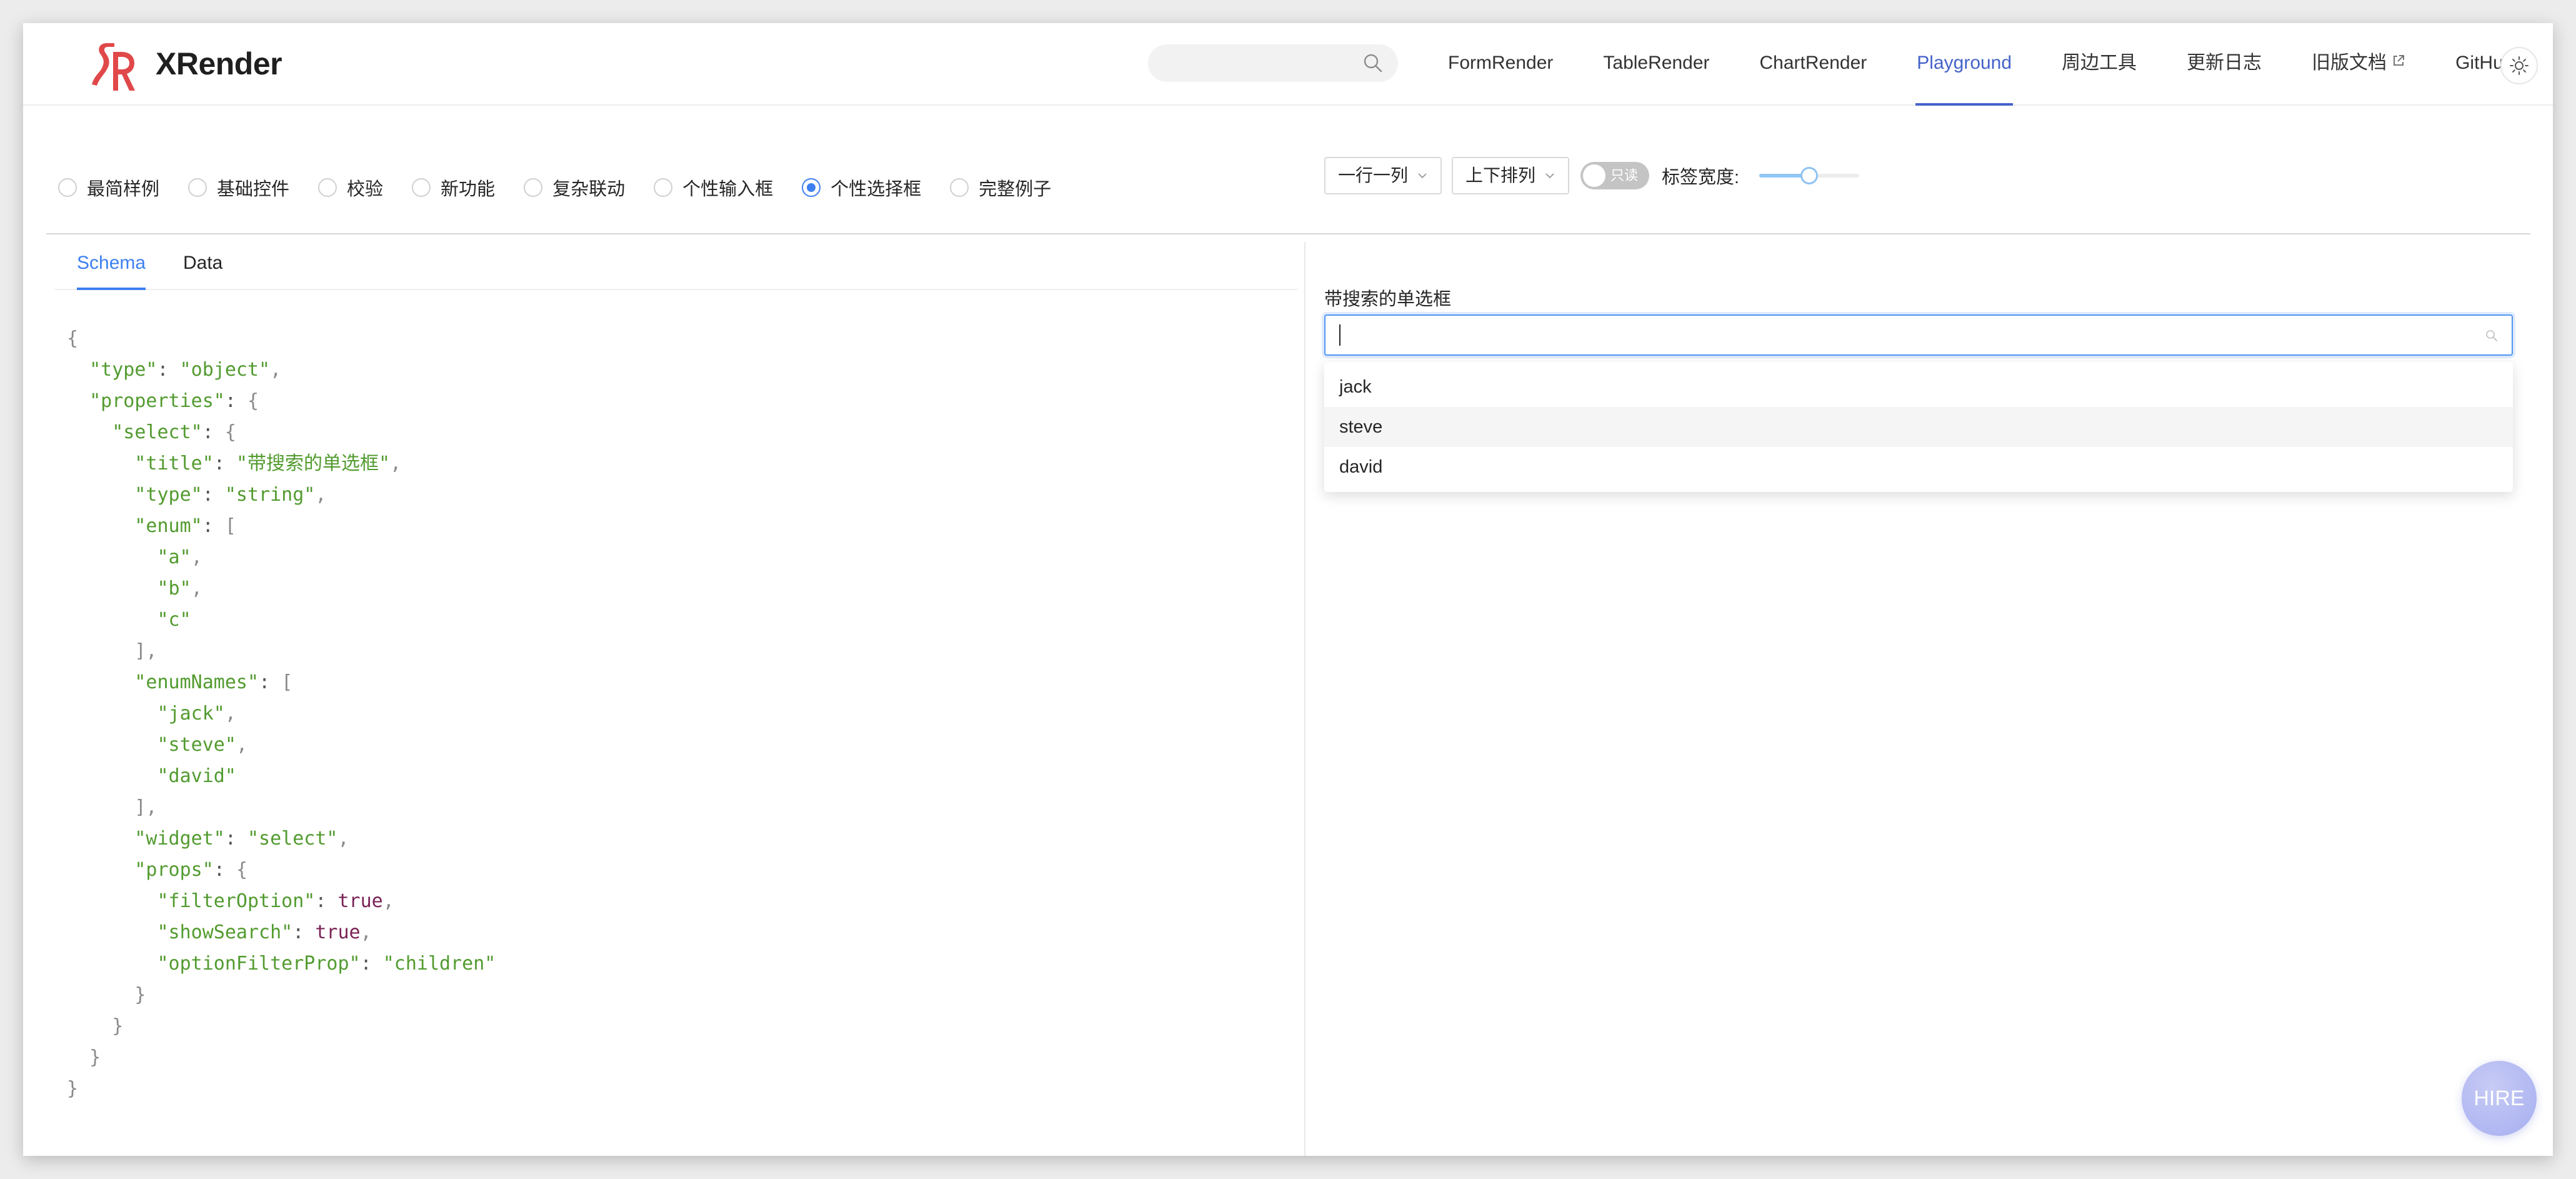 The width and height of the screenshot is (2576, 1179). I want to click on columns-select: 一行一列, so click(1383, 175).